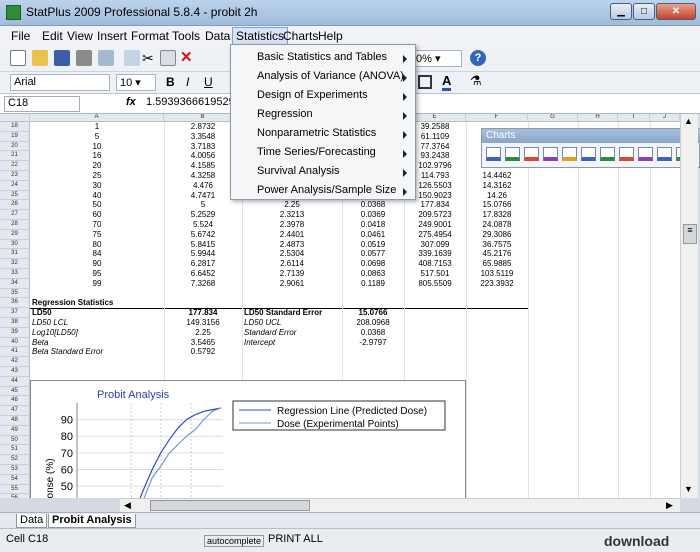 Image resolution: width=700 pixels, height=552 pixels. I want to click on cell-e: 307.099, so click(435, 245).